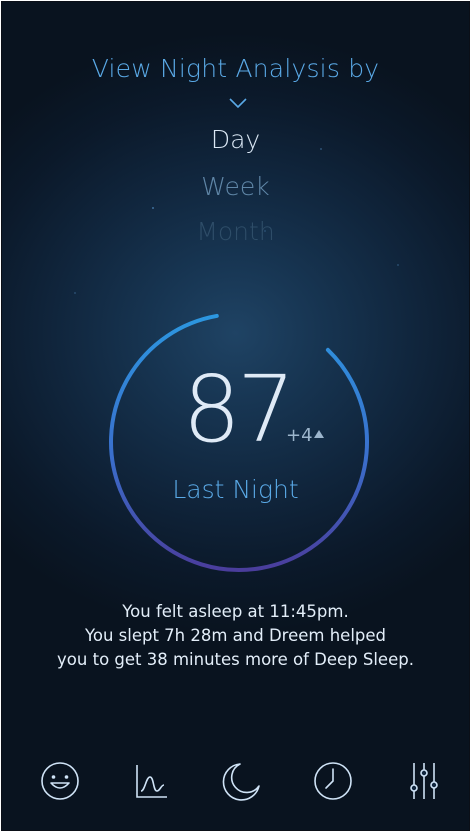 This screenshot has height=832, width=471. Describe the element at coordinates (235, 489) in the screenshot. I see `score-period-label: Last Night` at that location.